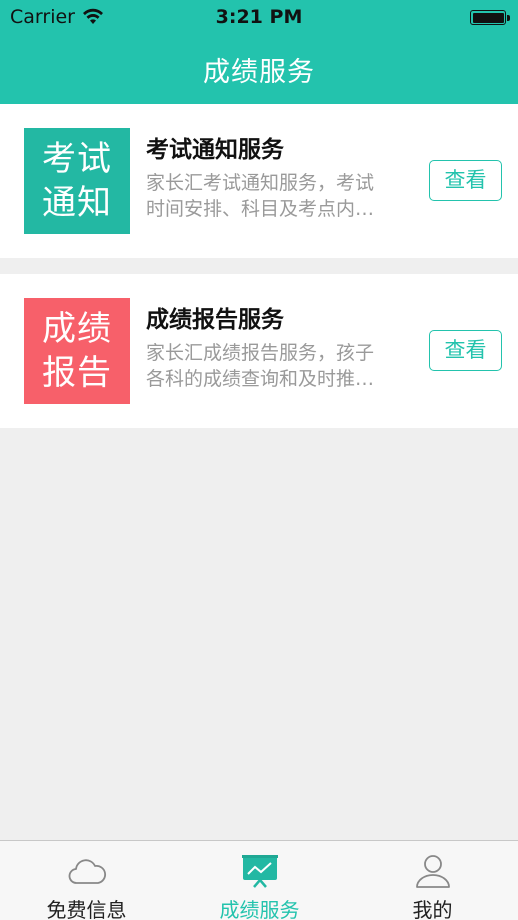 The width and height of the screenshot is (518, 920). Describe the element at coordinates (490, 17) in the screenshot. I see `battery-icon` at that location.